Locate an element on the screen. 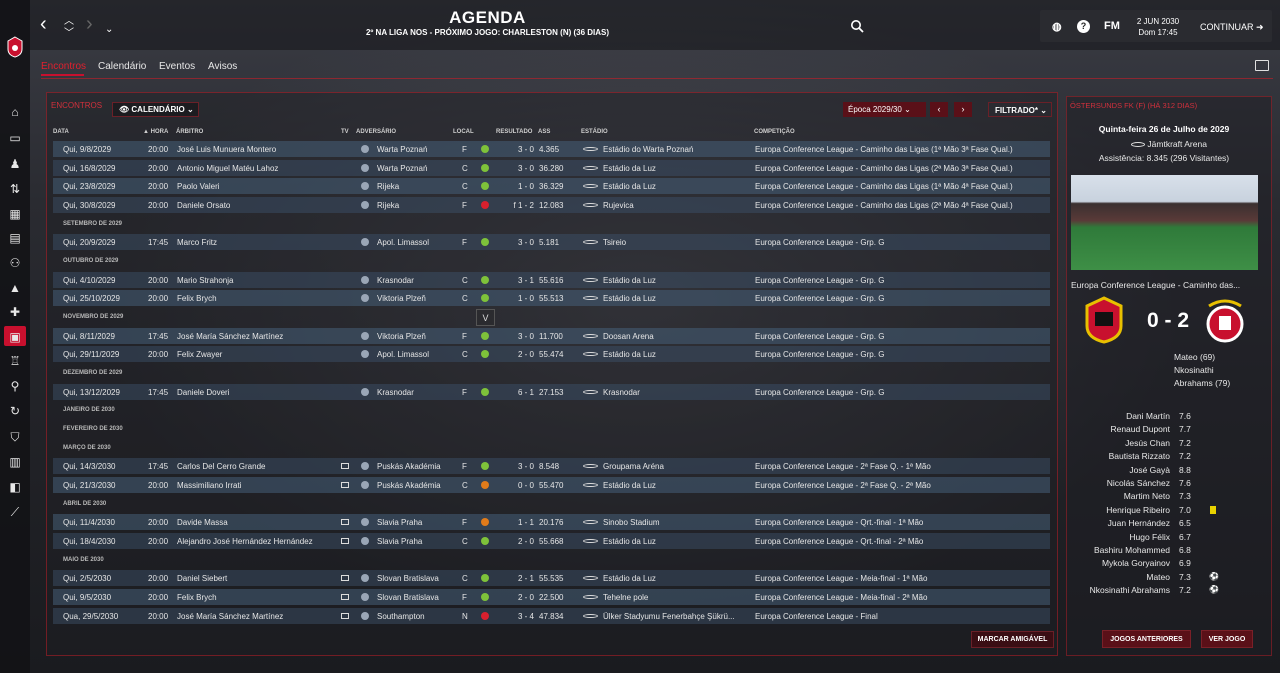 Image resolution: width=1280 pixels, height=673 pixels. medical-icon: ✚ is located at coordinates (15, 312).